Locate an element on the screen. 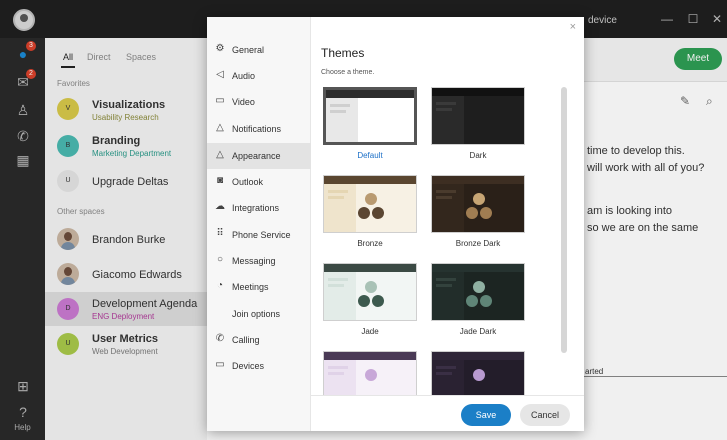 The image size is (727, 440). outlook-icon: ◙ is located at coordinates (220, 180).